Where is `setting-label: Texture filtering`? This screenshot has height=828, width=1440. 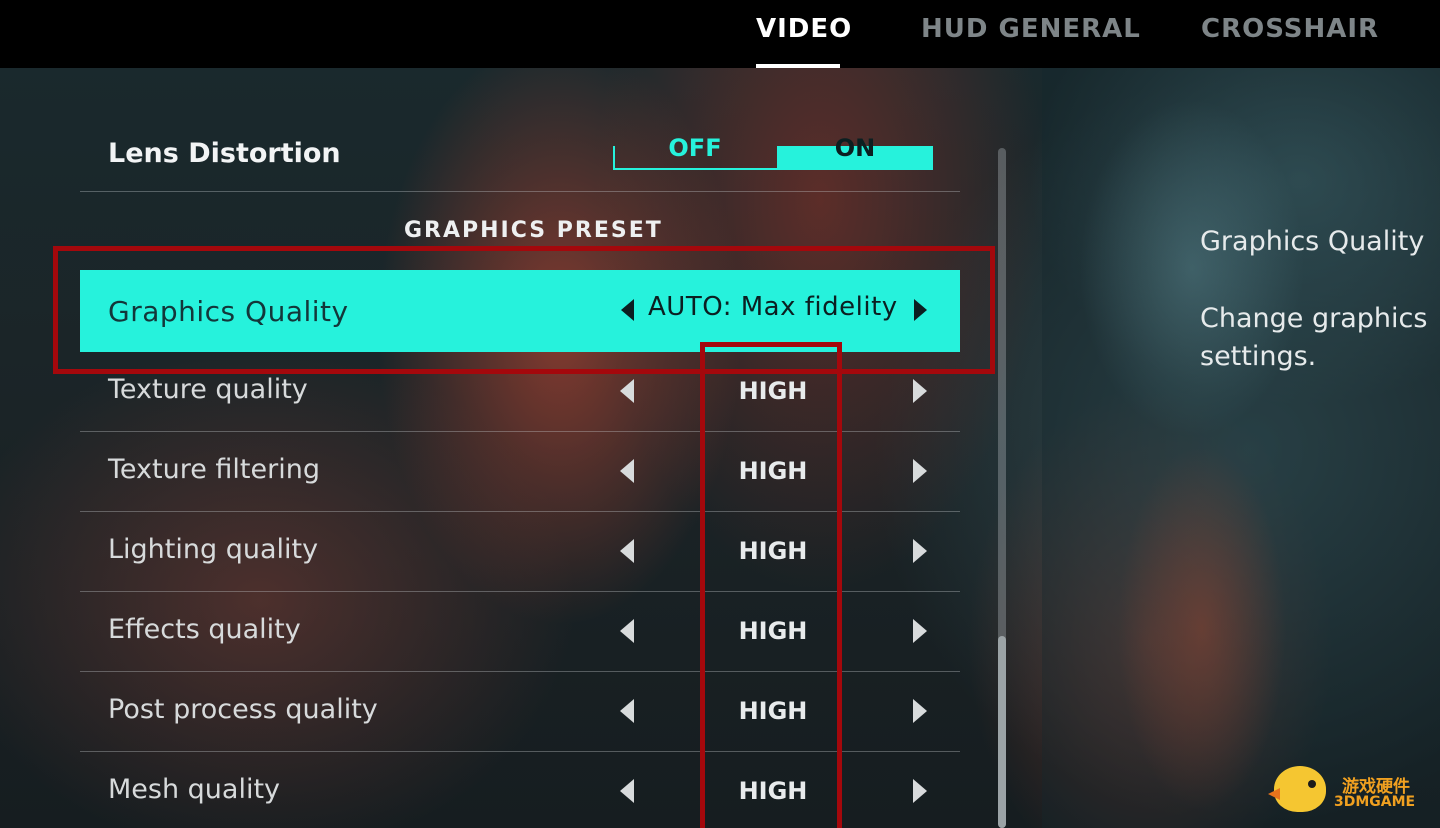 setting-label: Texture filtering is located at coordinates (214, 469).